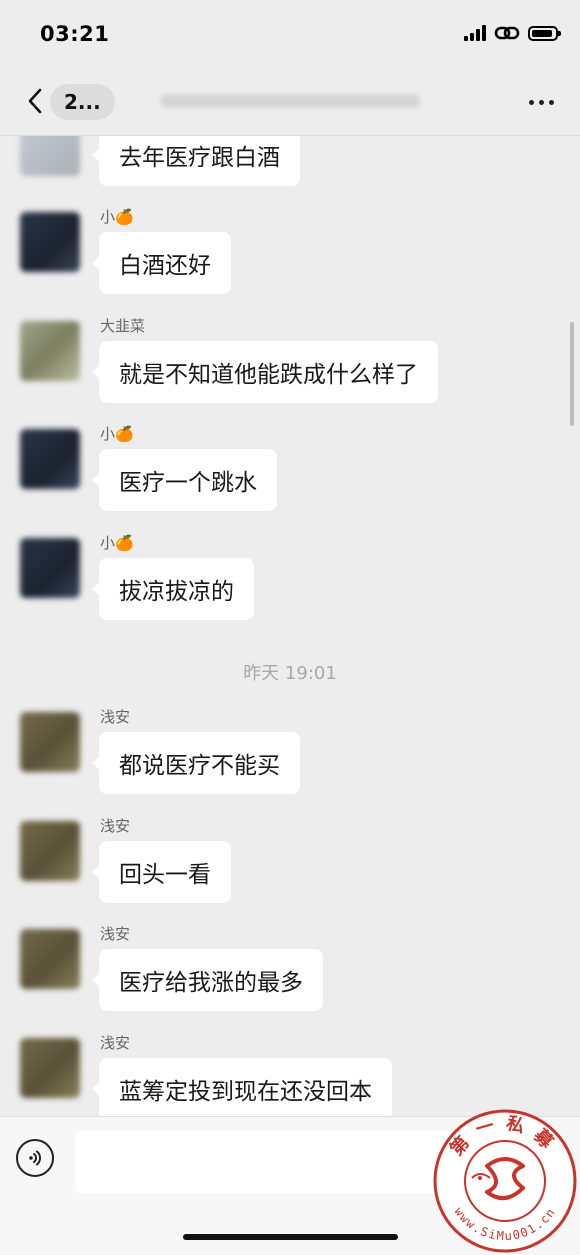 Image resolution: width=580 pixels, height=1255 pixels. I want to click on message-bubble: 医疗给我涨的最多, so click(207, 980).